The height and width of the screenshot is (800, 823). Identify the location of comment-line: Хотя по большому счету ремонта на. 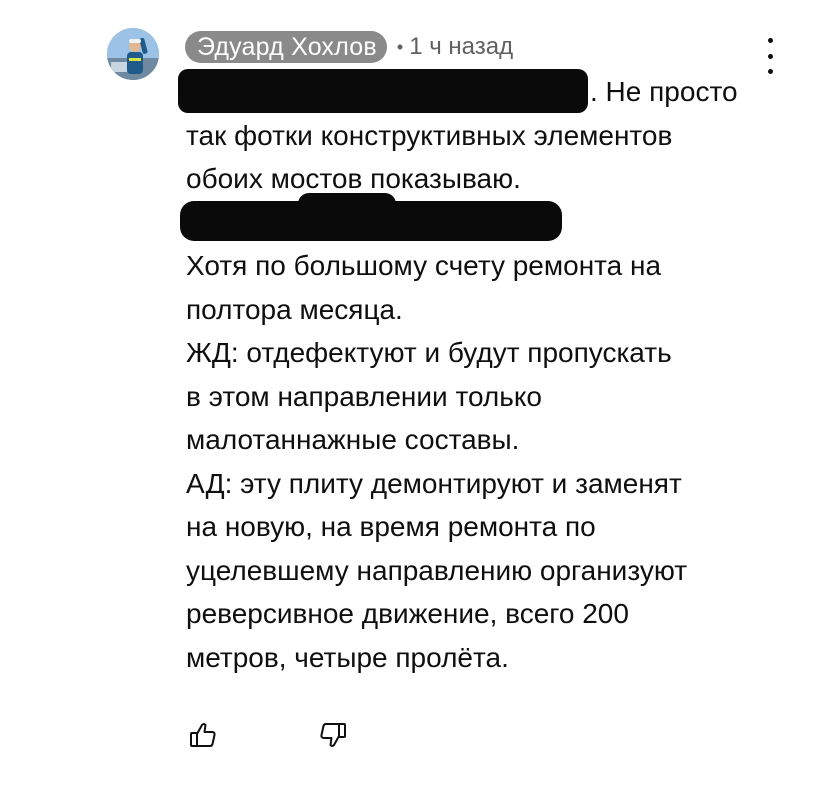
(424, 265).